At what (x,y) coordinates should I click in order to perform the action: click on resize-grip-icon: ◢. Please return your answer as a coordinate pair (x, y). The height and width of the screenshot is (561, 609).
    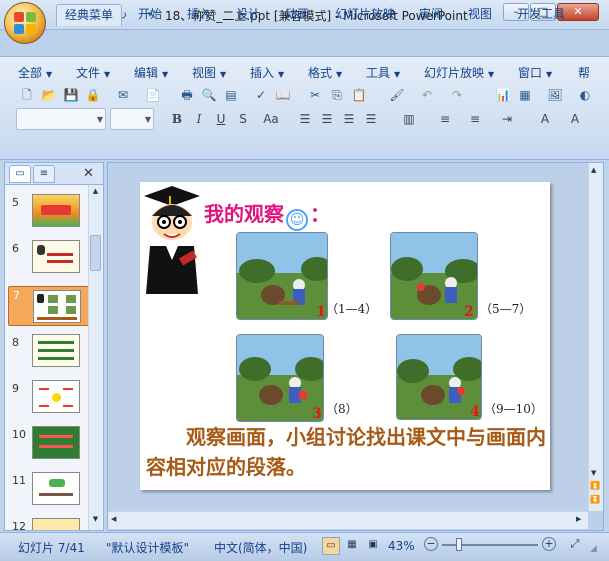
    Looking at the image, I should click on (593, 549).